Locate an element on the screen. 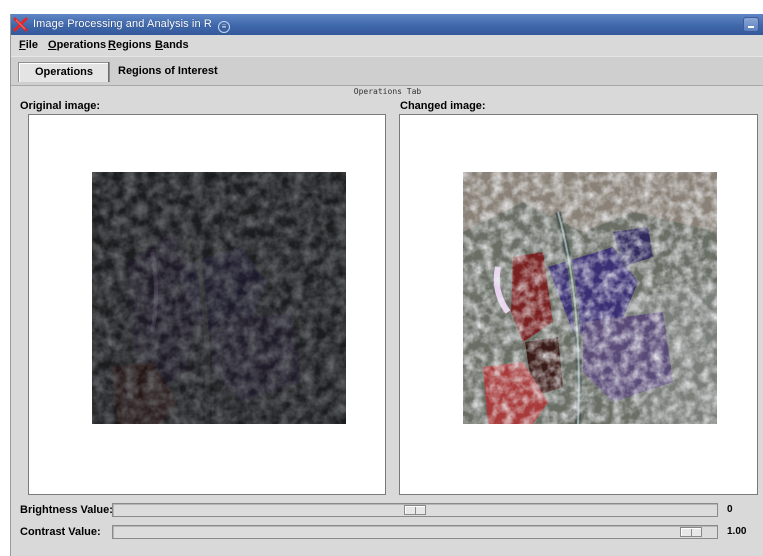 The height and width of the screenshot is (556, 763). brightness-slider-thumb is located at coordinates (415, 510).